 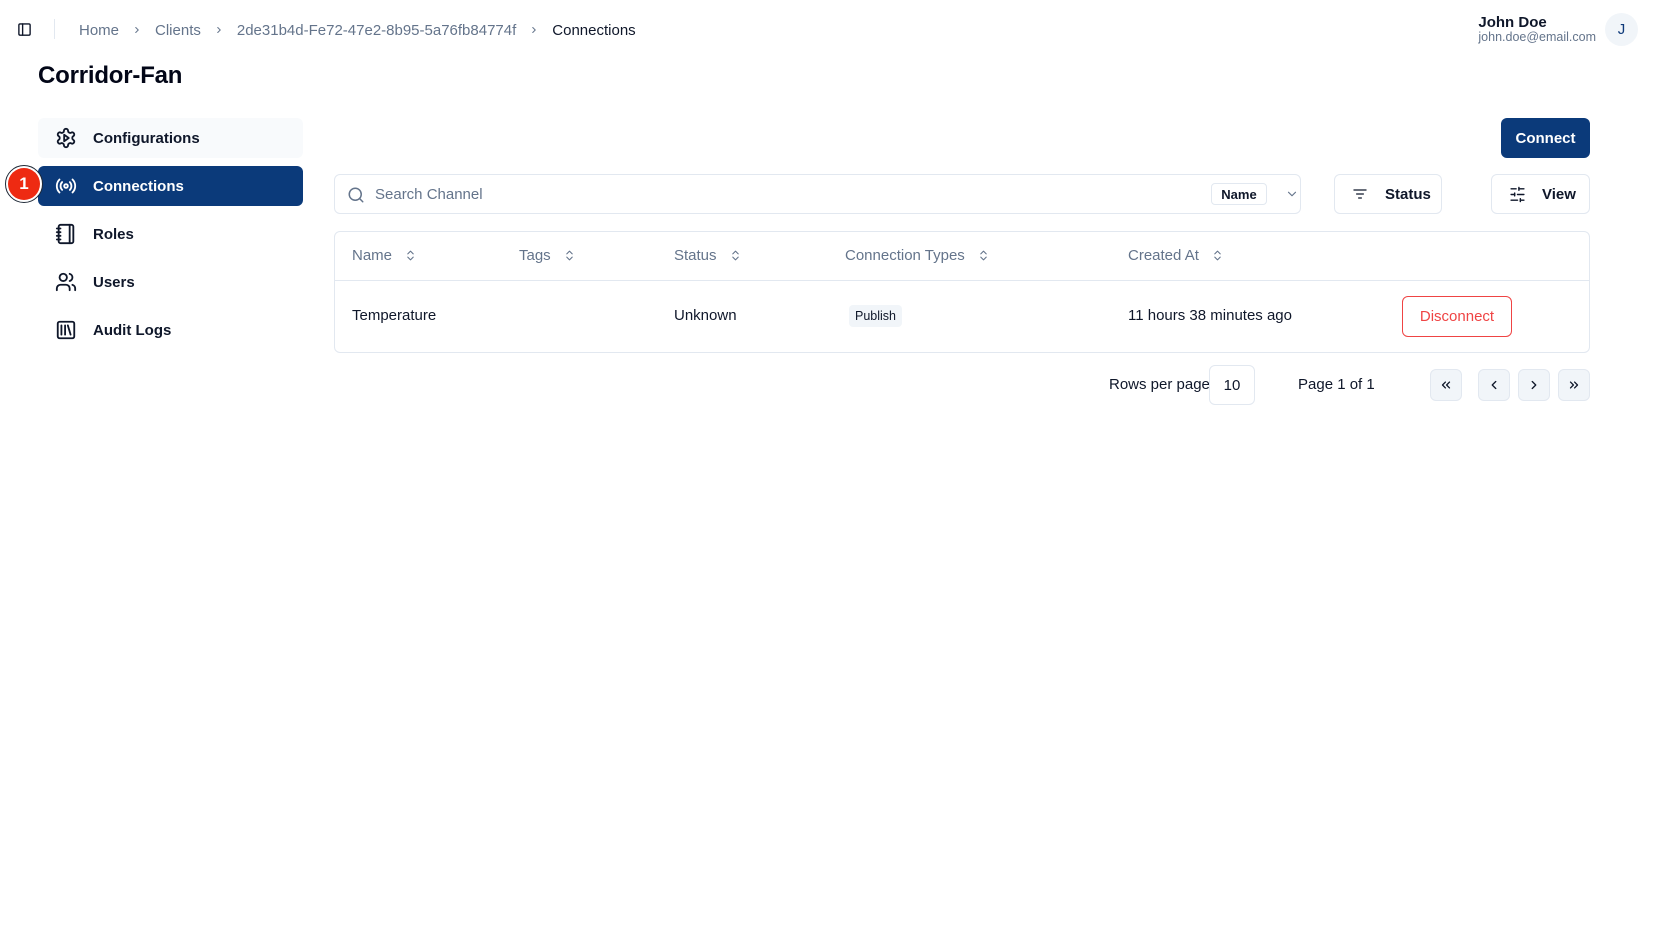 I want to click on search-input, so click(x=755, y=194).